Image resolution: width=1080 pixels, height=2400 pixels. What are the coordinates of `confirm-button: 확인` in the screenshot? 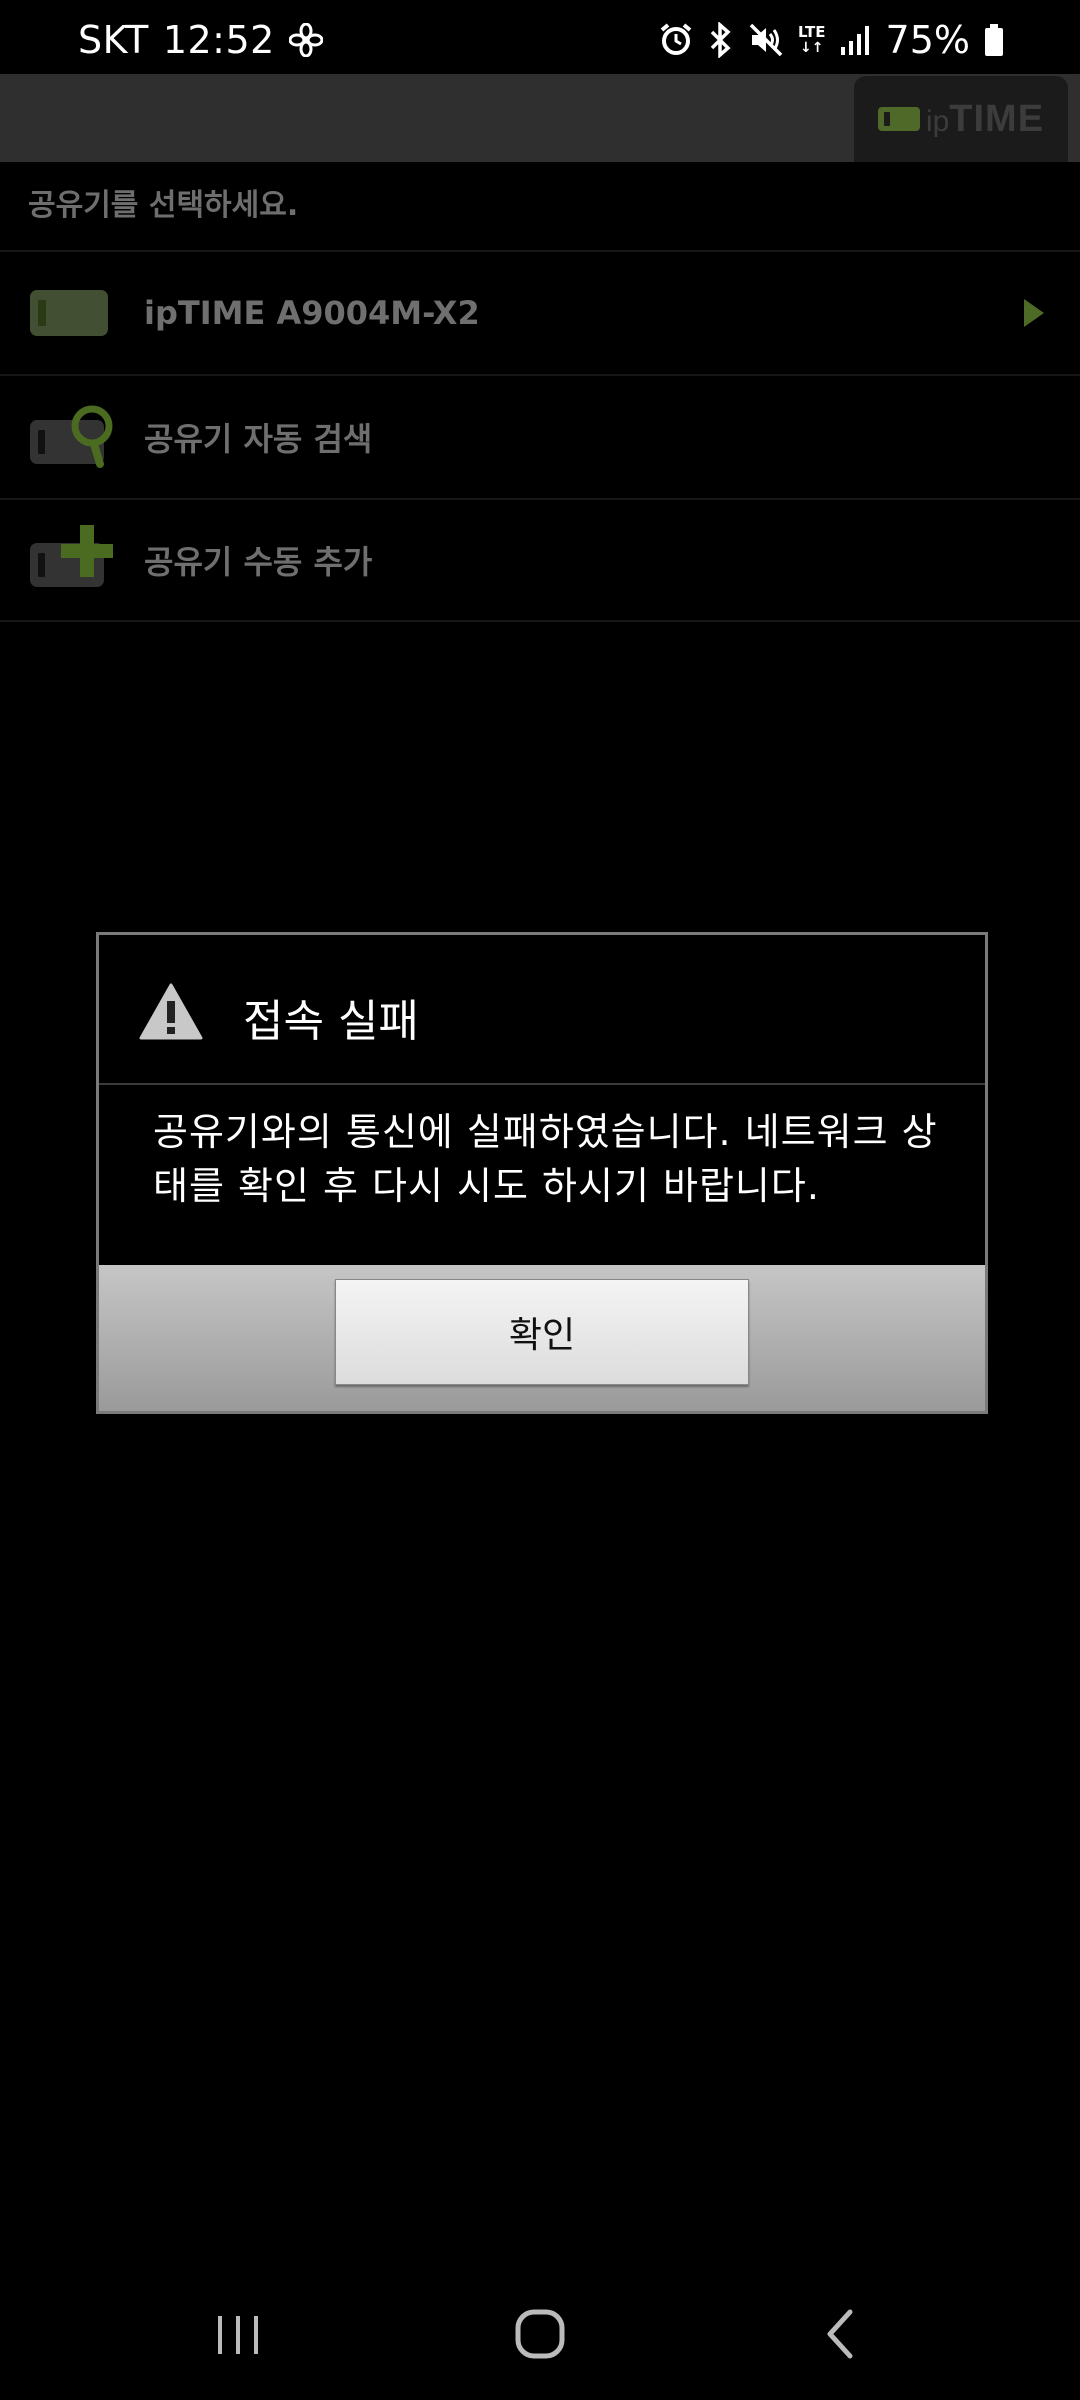 It's located at (542, 1332).